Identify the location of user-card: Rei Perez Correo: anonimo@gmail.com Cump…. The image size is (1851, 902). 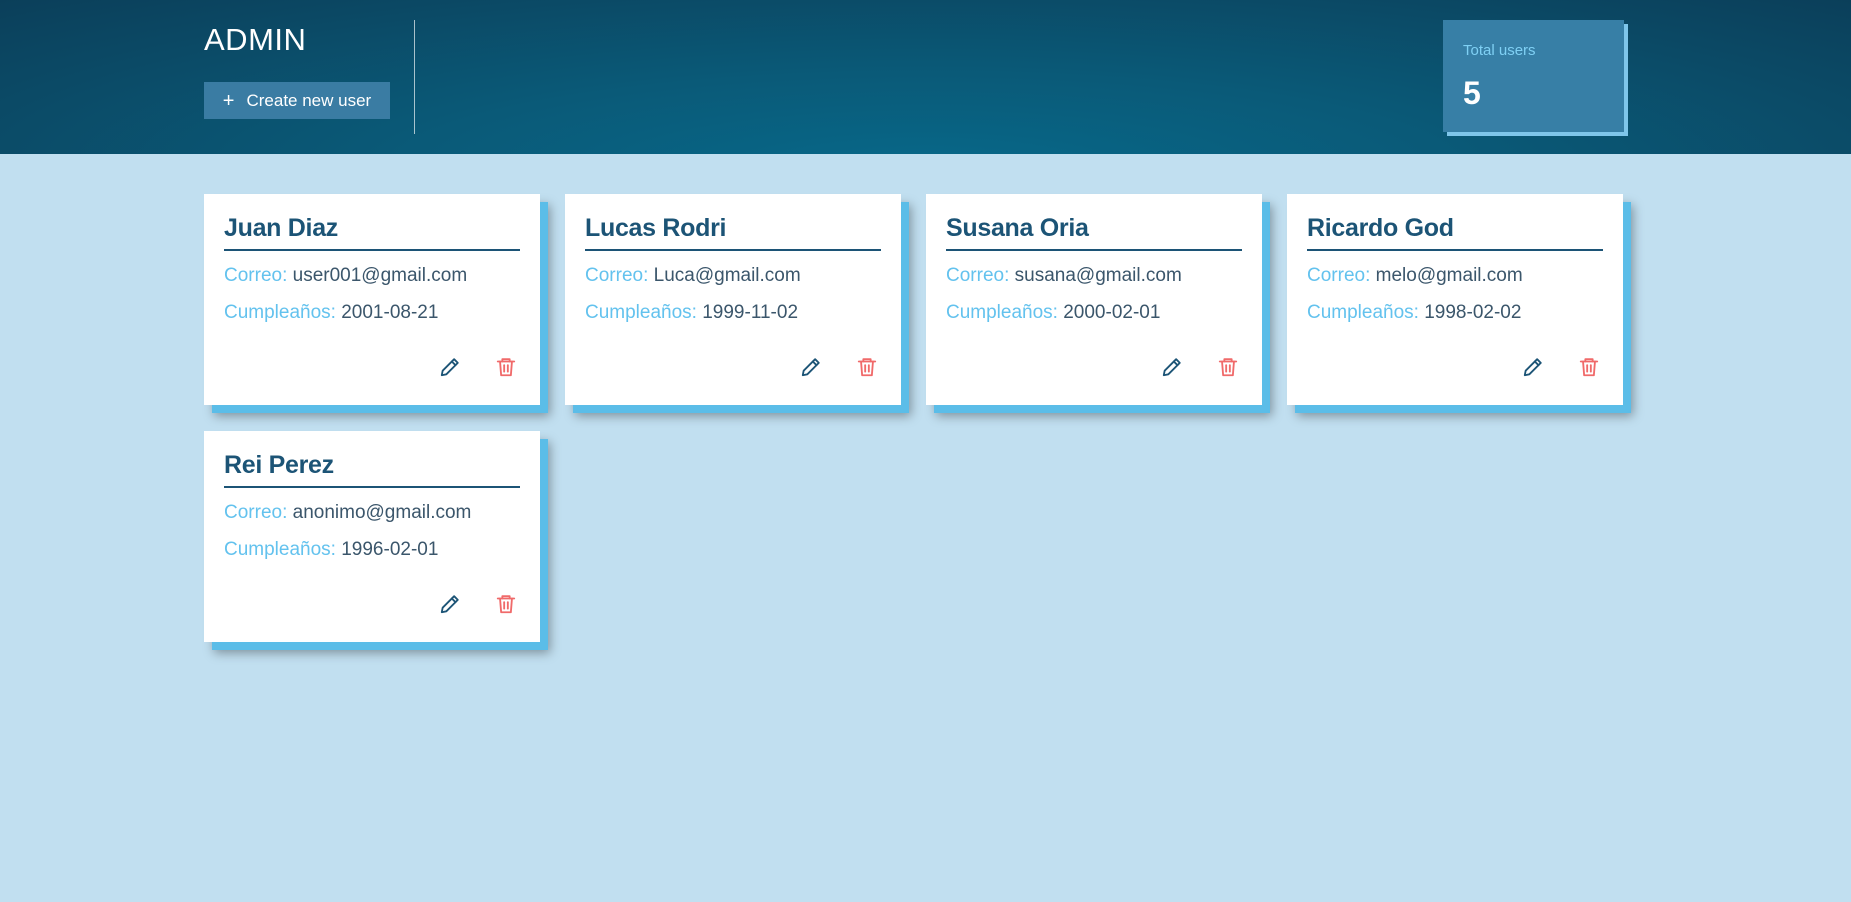
(372, 536).